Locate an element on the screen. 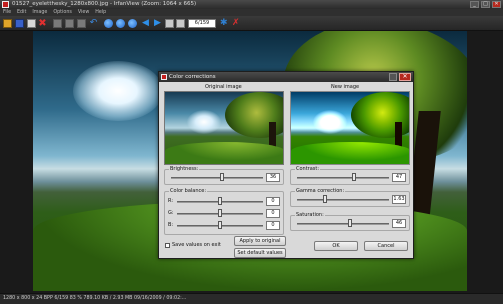 The width and height of the screenshot is (503, 304). color-balance-label: Color balance: is located at coordinates (188, 191).